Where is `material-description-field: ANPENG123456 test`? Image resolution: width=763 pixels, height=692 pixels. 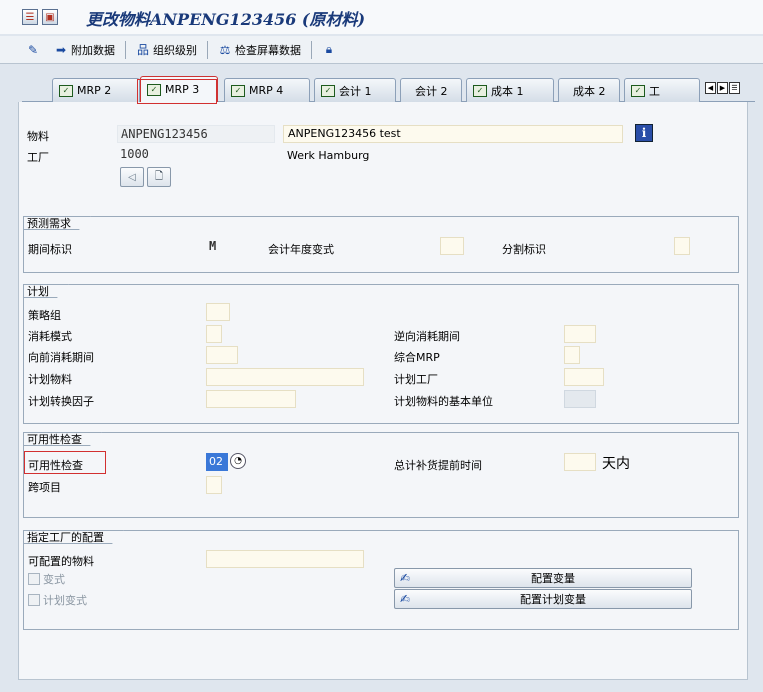 material-description-field: ANPENG123456 test is located at coordinates (453, 134).